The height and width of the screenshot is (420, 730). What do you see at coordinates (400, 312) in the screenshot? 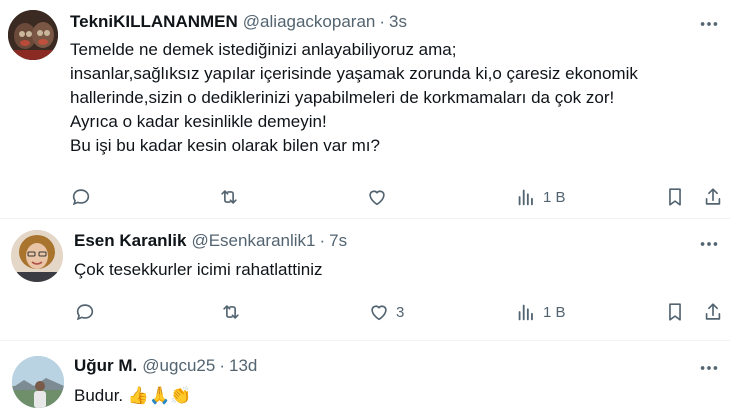
I see `like-count: 3` at bounding box center [400, 312].